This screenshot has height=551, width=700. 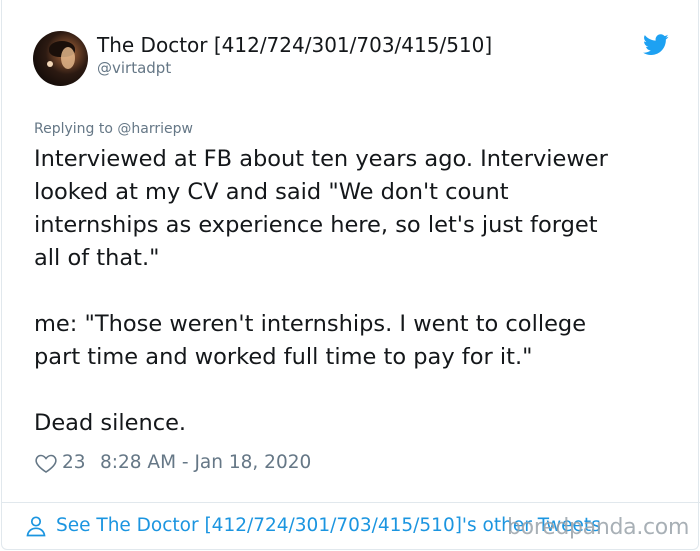 What do you see at coordinates (271, 192) in the screenshot?
I see `tweet-text-line: looked at my CV and said "We don't count` at bounding box center [271, 192].